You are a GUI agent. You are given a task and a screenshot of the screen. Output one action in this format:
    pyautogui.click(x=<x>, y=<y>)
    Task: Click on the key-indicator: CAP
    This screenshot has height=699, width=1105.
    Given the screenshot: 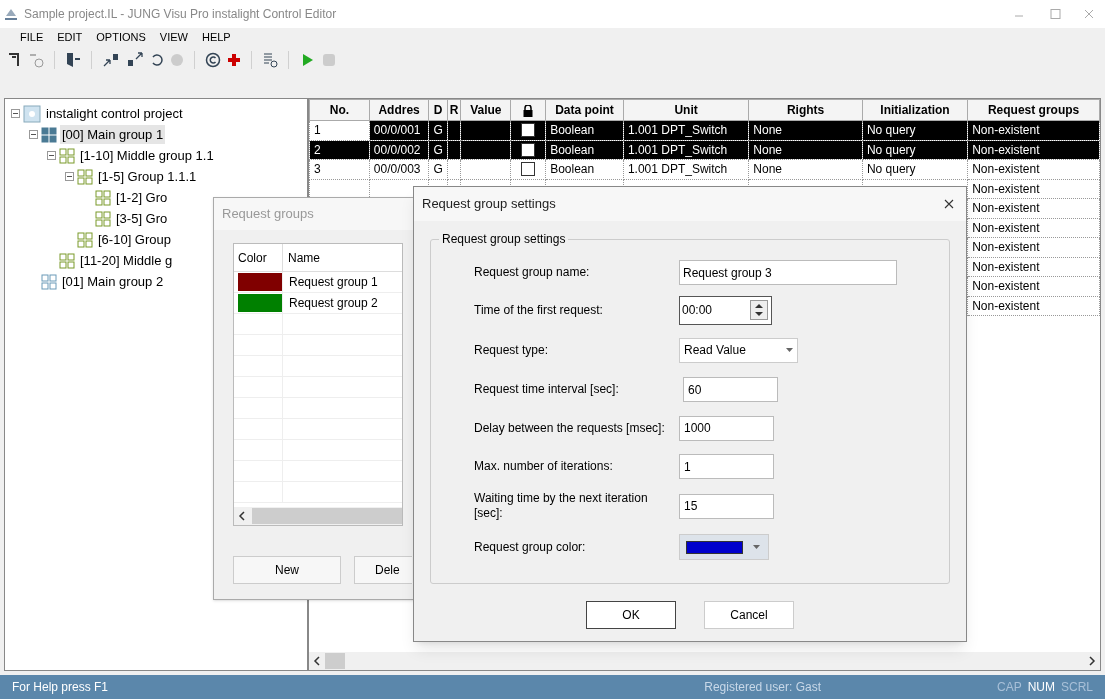 What is the action you would take?
    pyautogui.click(x=1009, y=687)
    